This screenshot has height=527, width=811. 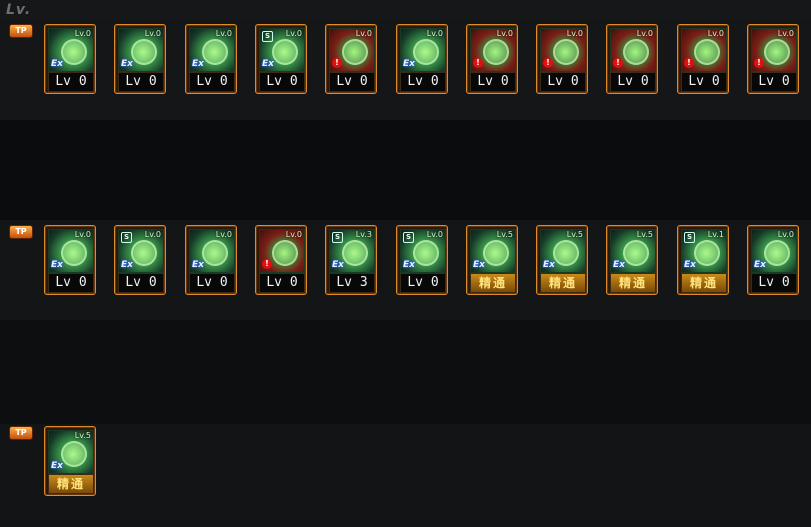 What do you see at coordinates (352, 283) in the screenshot?
I see `skill-level-label: Lv 3` at bounding box center [352, 283].